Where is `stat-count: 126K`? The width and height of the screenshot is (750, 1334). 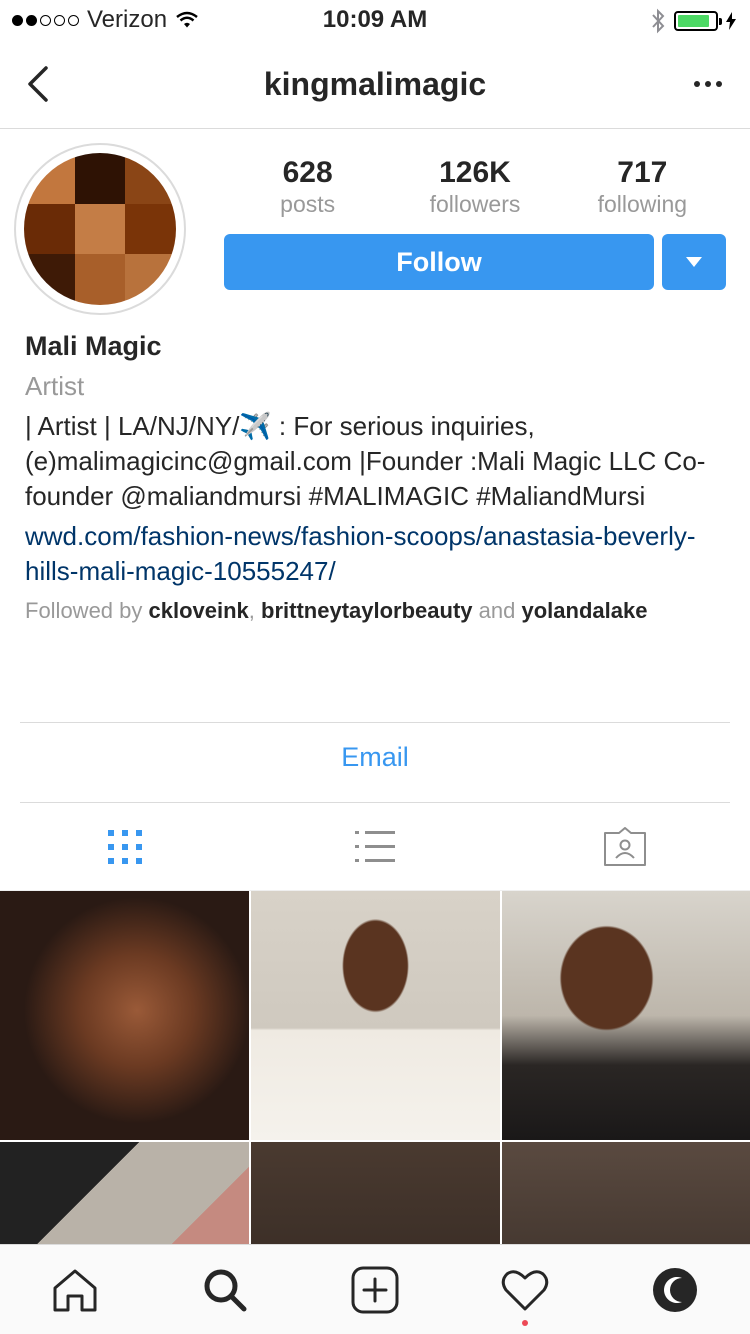
stat-count: 126K is located at coordinates (475, 172).